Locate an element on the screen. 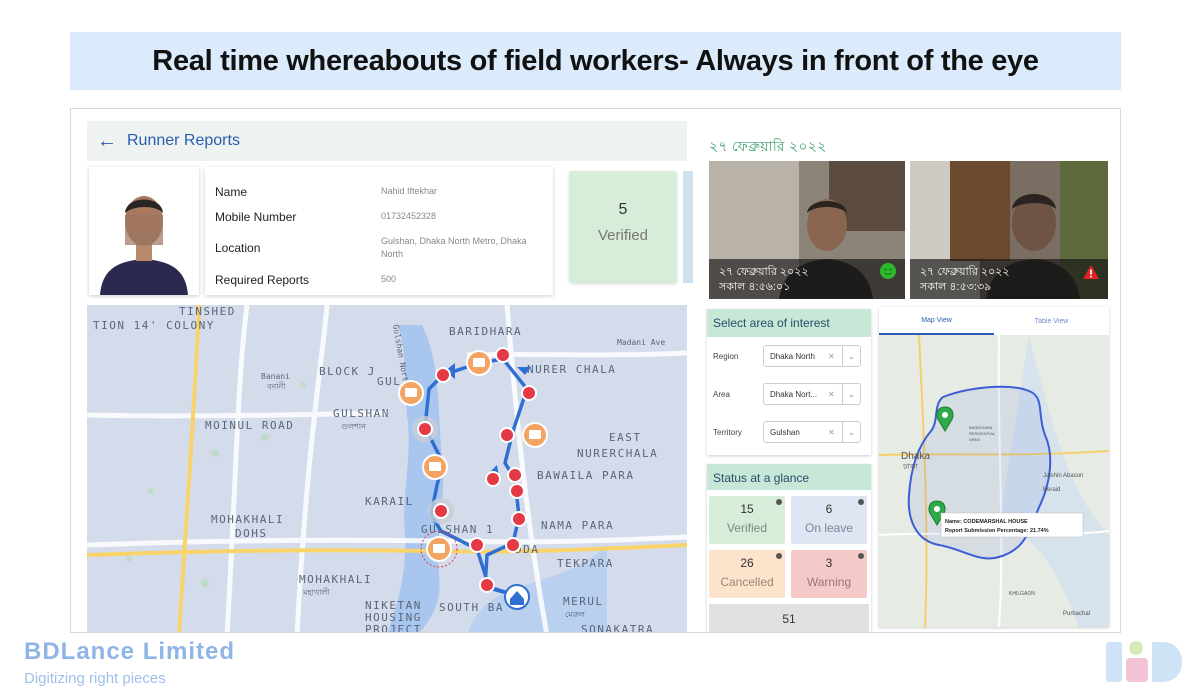 Image resolution: width=1200 pixels, height=695 pixels. verified-count-card: 5 Verified is located at coordinates (623, 227).